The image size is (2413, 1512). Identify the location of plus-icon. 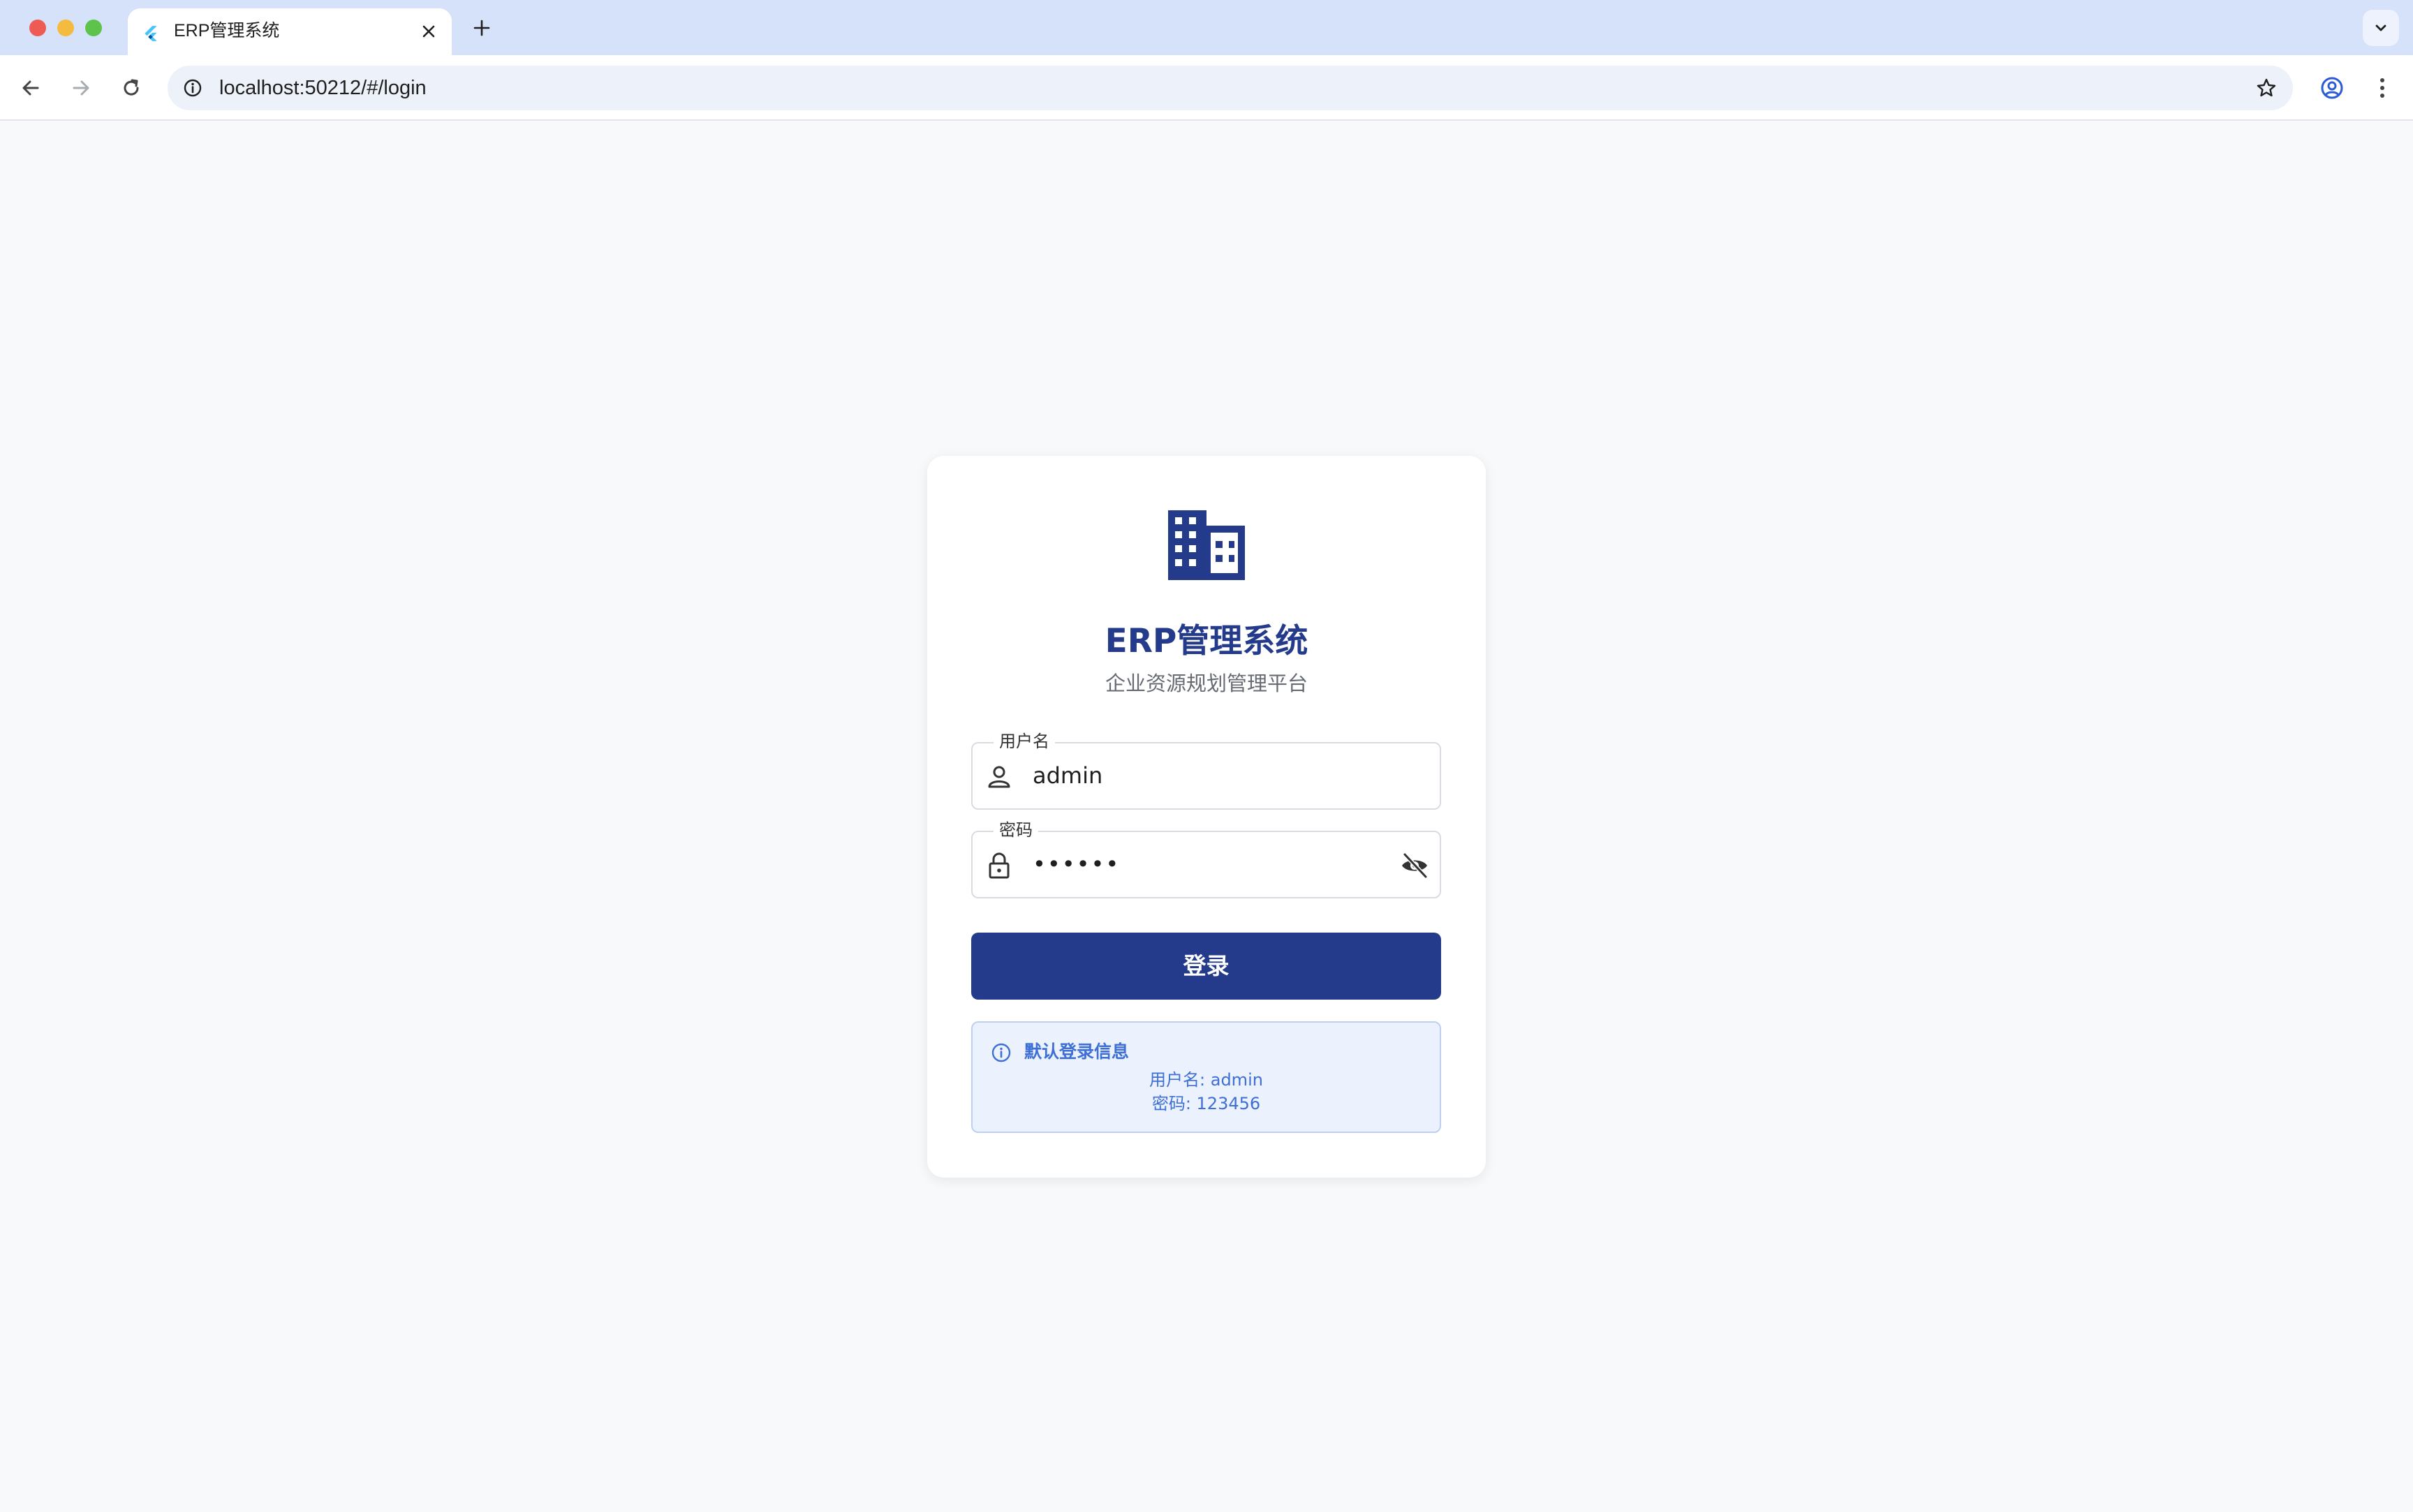
(481, 27).